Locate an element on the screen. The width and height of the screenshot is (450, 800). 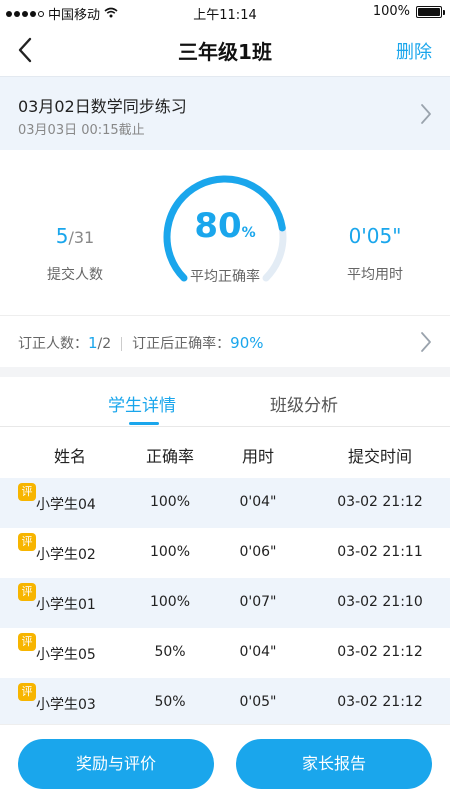
student-submitted: 03-02 21:10 is located at coordinates (380, 602).